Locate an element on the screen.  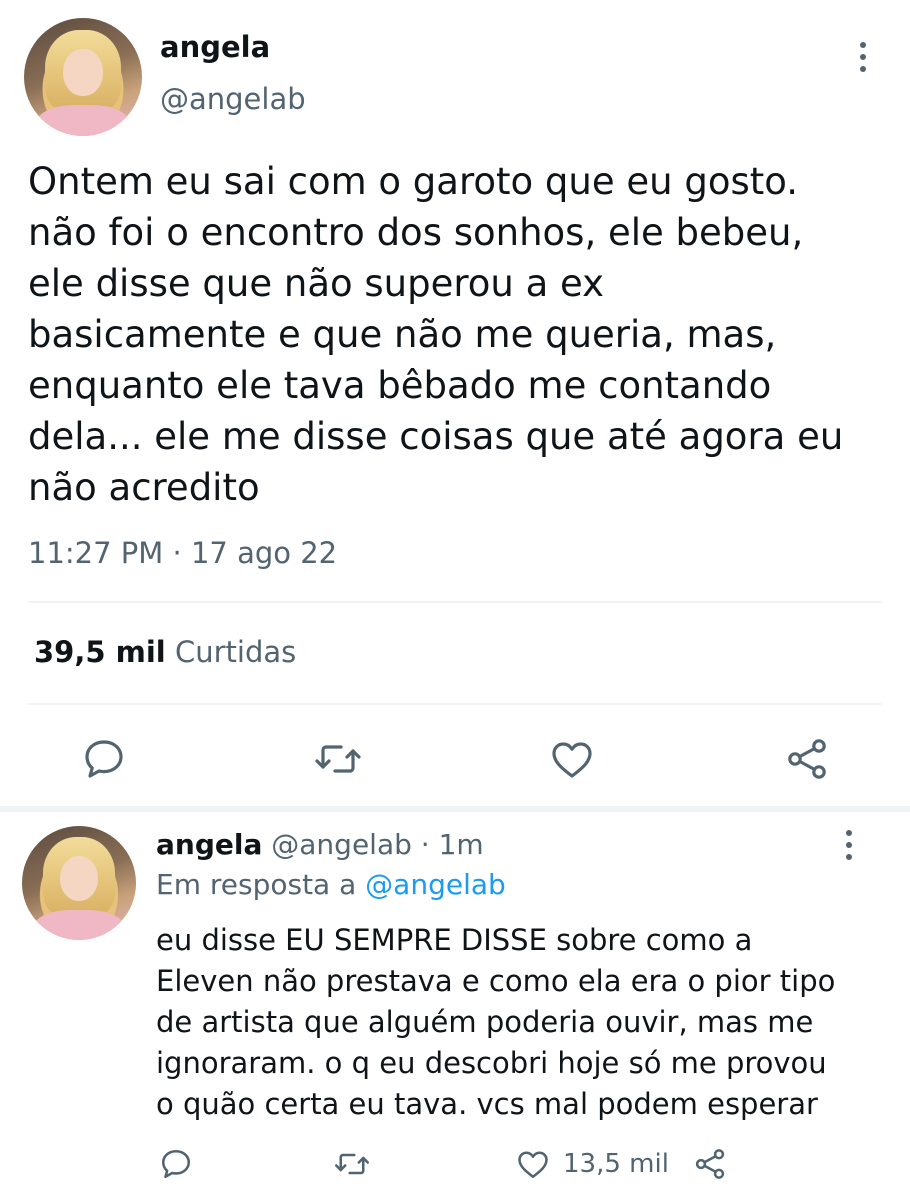
reply-to-link: @angelab is located at coordinates (435, 884).